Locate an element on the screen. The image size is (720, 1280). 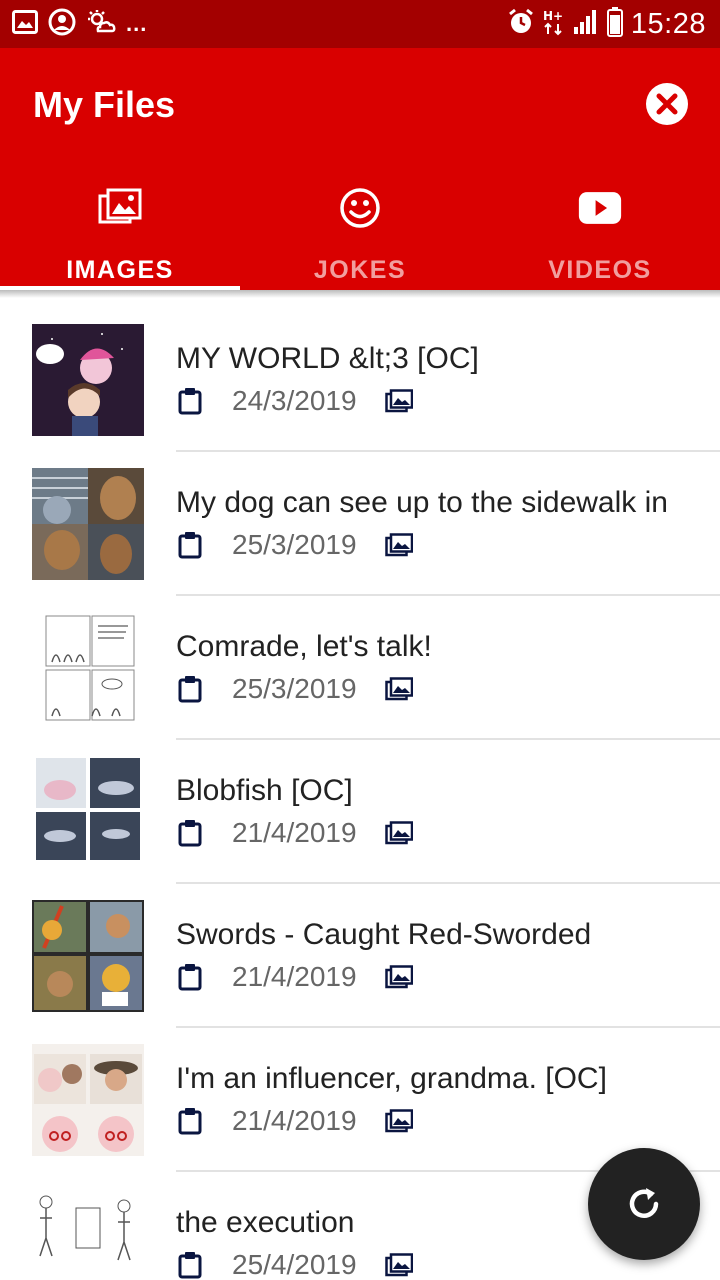
tab-label: VIDEOS is located at coordinates (600, 270).